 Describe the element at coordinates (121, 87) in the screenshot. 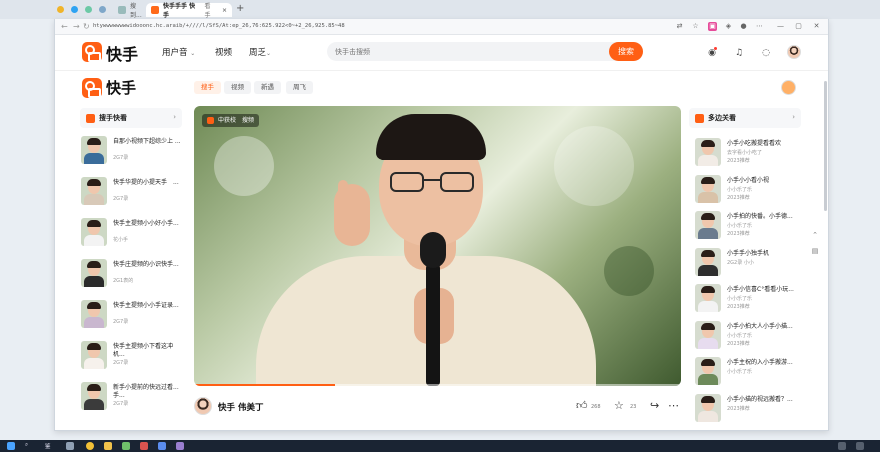

I see `page-brand: 快手` at that location.